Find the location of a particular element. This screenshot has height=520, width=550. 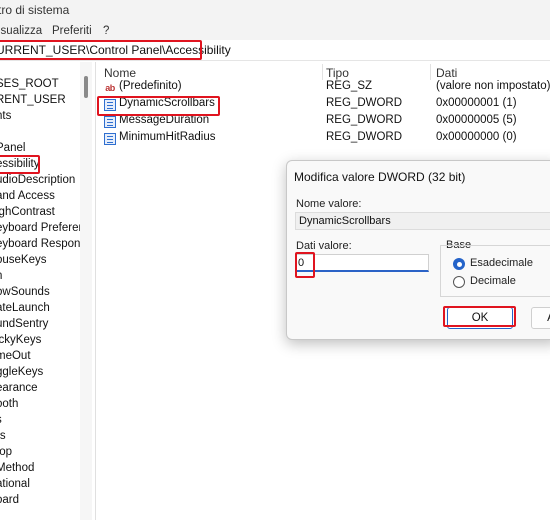

tree-item: ateLaunch is located at coordinates (25, 310).